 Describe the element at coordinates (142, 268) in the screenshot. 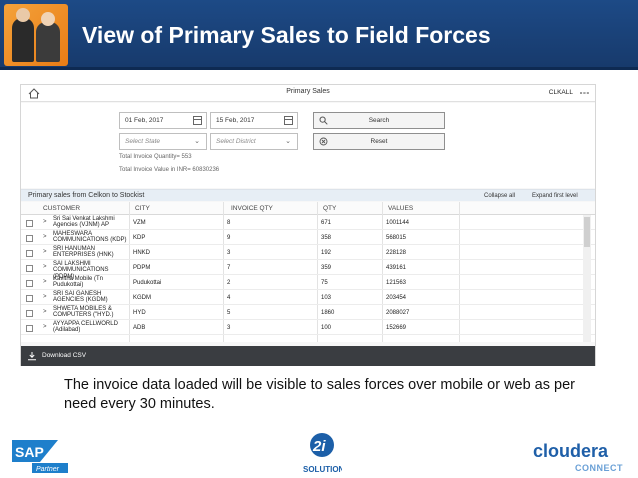

I see `city-cell: PDPM` at that location.